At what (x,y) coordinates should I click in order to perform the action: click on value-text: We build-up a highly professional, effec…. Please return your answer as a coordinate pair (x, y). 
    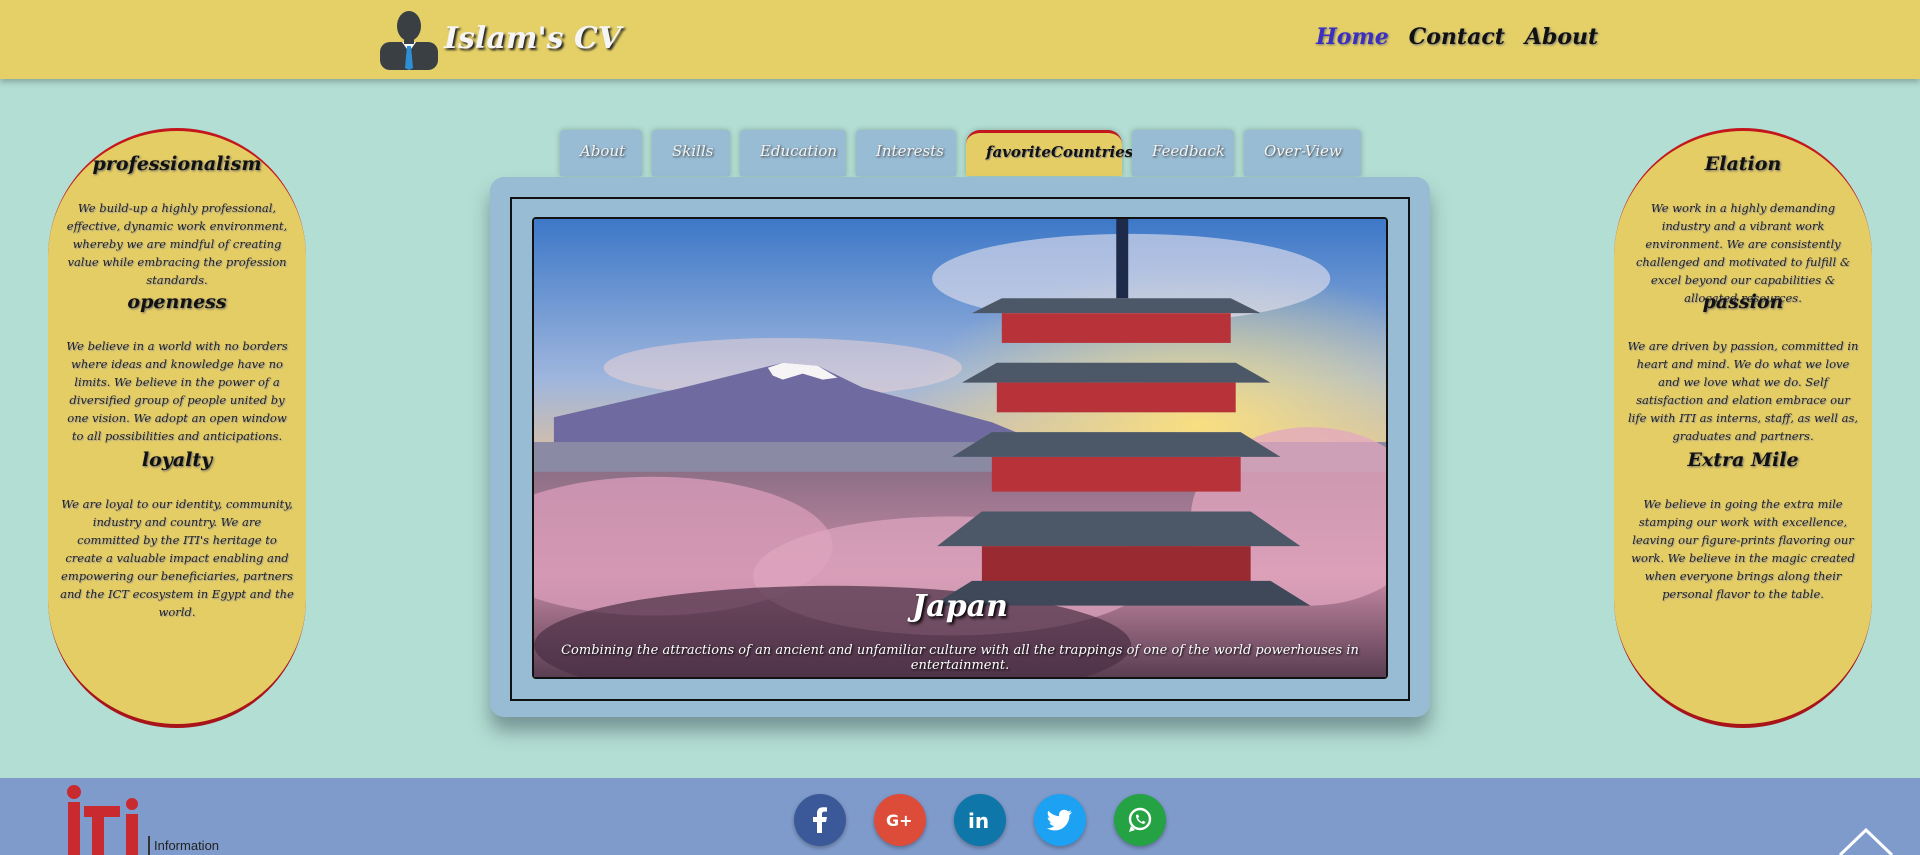
    Looking at the image, I should click on (177, 244).